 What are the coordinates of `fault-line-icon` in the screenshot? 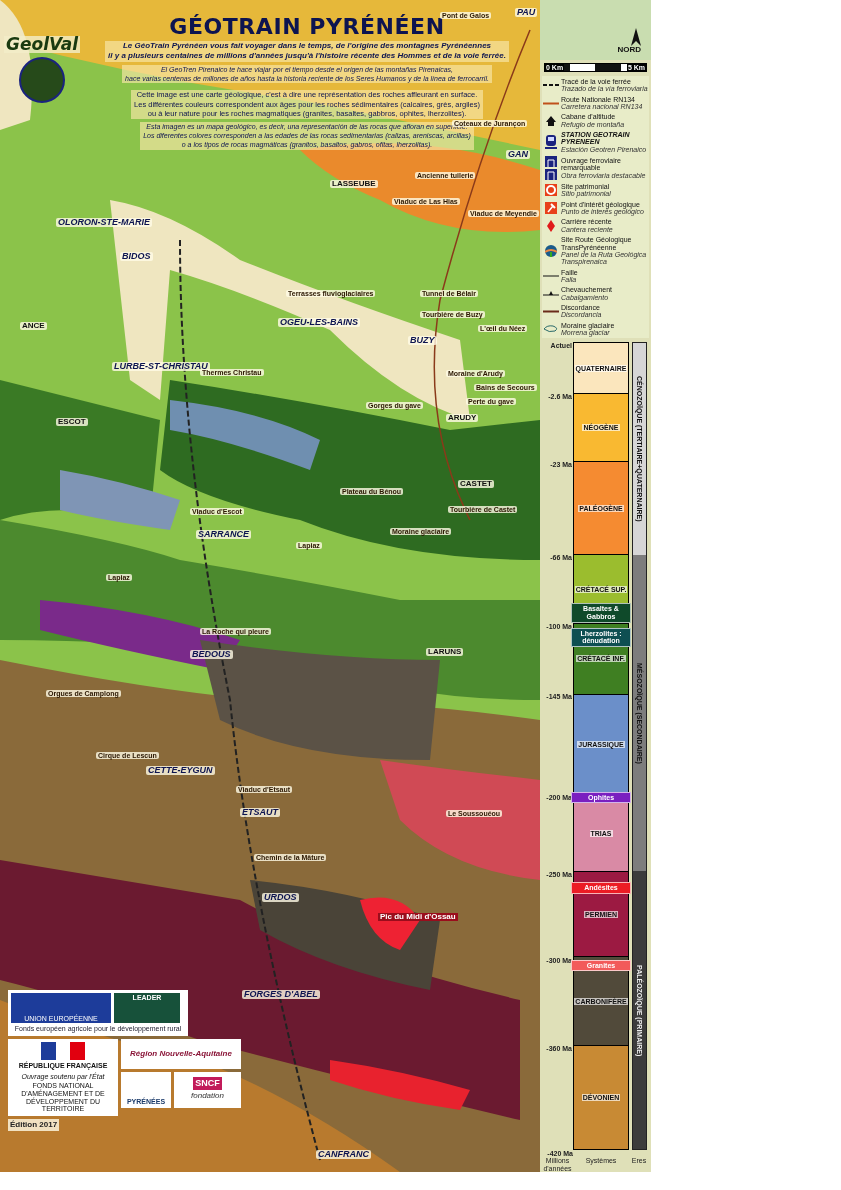 It's located at (550, 275).